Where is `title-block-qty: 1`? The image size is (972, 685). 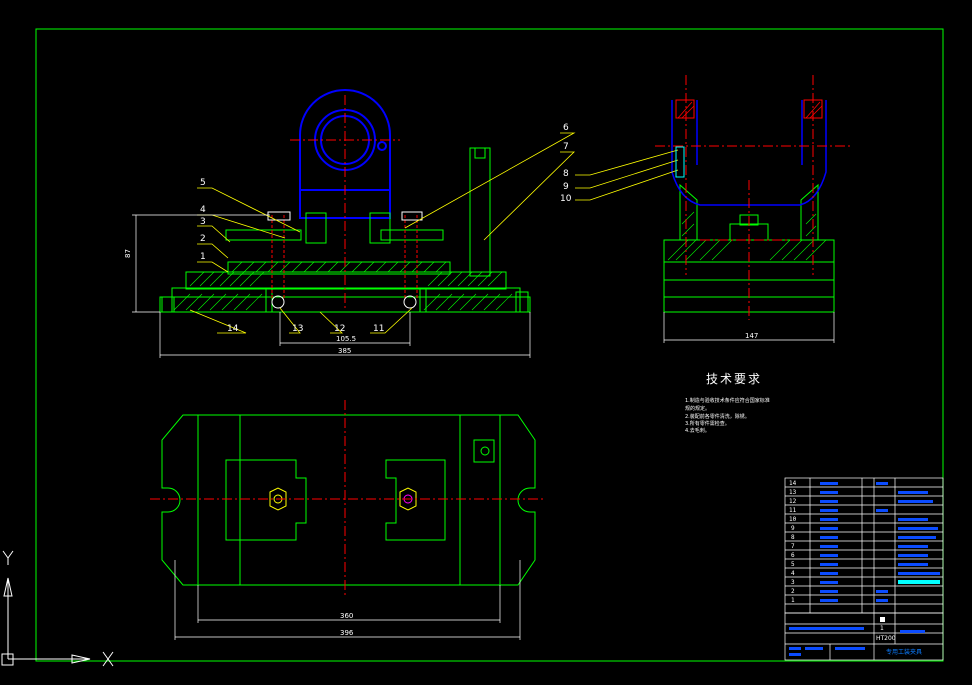 title-block-qty: 1 is located at coordinates (882, 628).